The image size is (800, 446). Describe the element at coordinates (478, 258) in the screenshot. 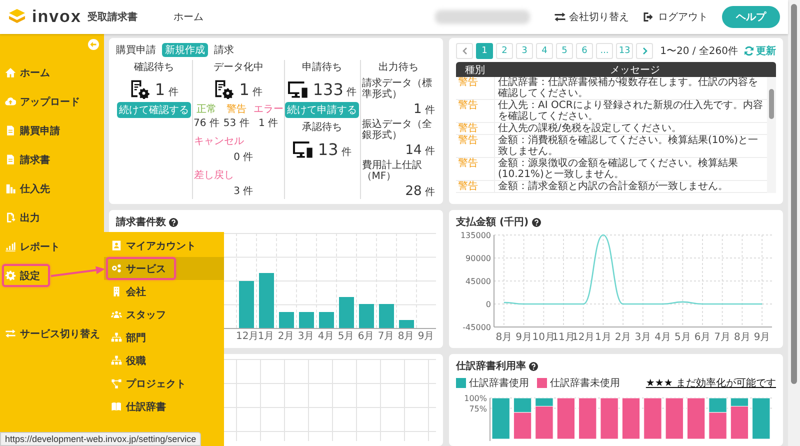

I see `axis-label: 90000` at that location.